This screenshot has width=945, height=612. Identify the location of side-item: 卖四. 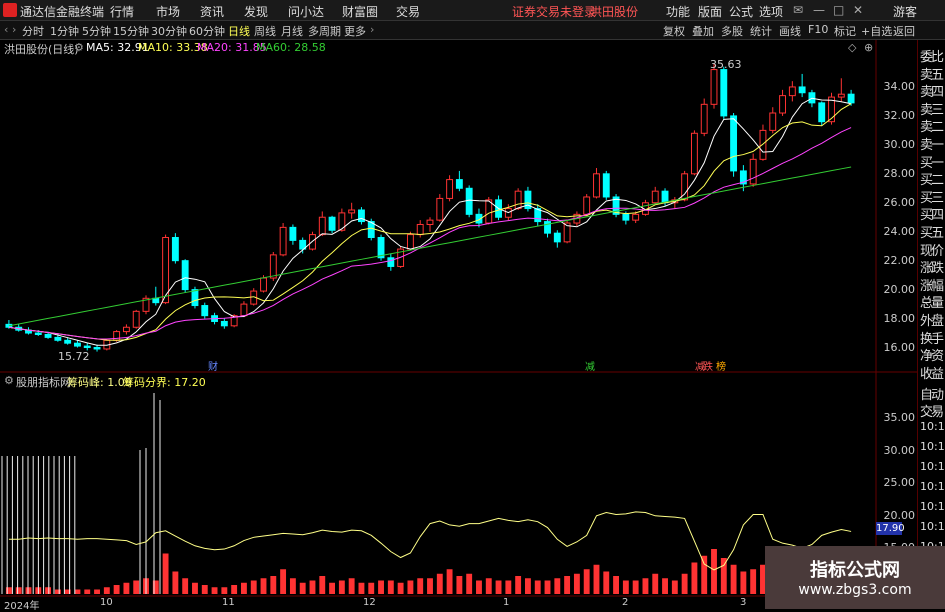
(932, 90).